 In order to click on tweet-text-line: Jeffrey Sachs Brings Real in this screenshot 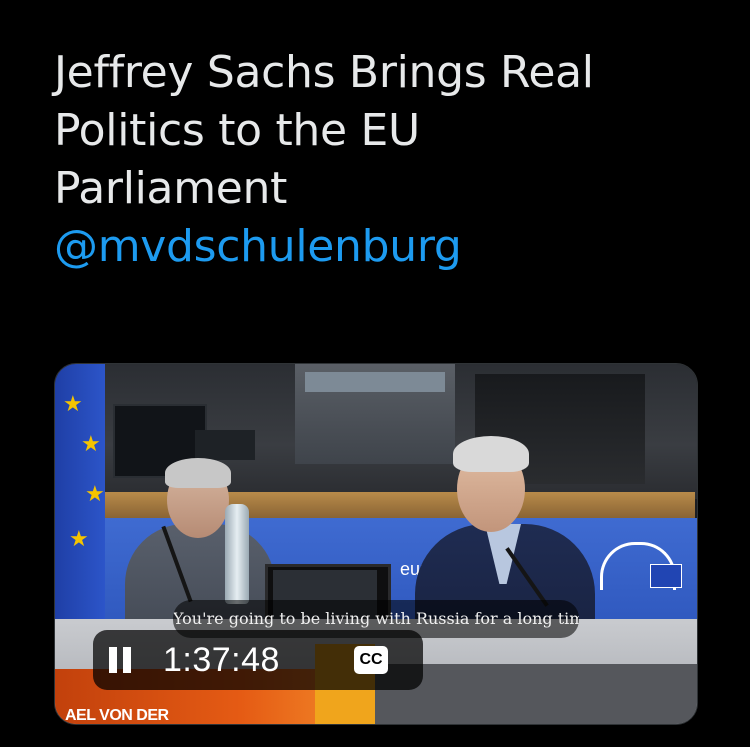, I will do `click(324, 72)`.